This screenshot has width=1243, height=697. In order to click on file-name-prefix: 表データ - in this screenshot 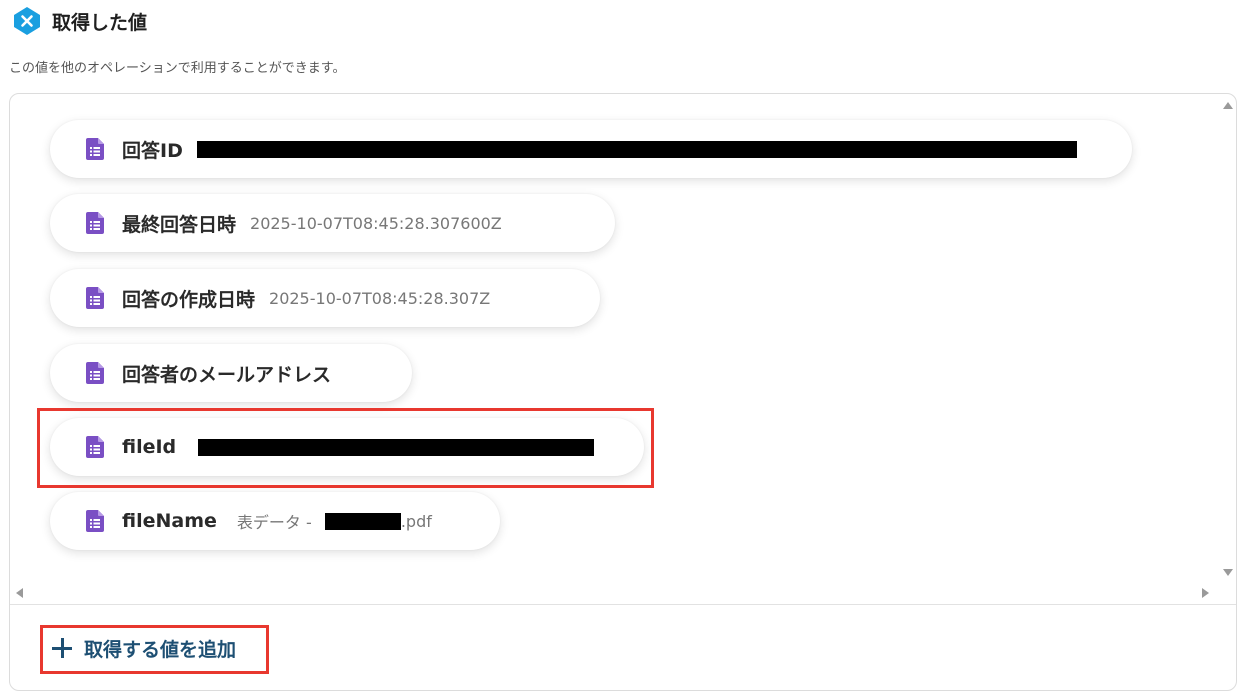, I will do `click(276, 522)`.